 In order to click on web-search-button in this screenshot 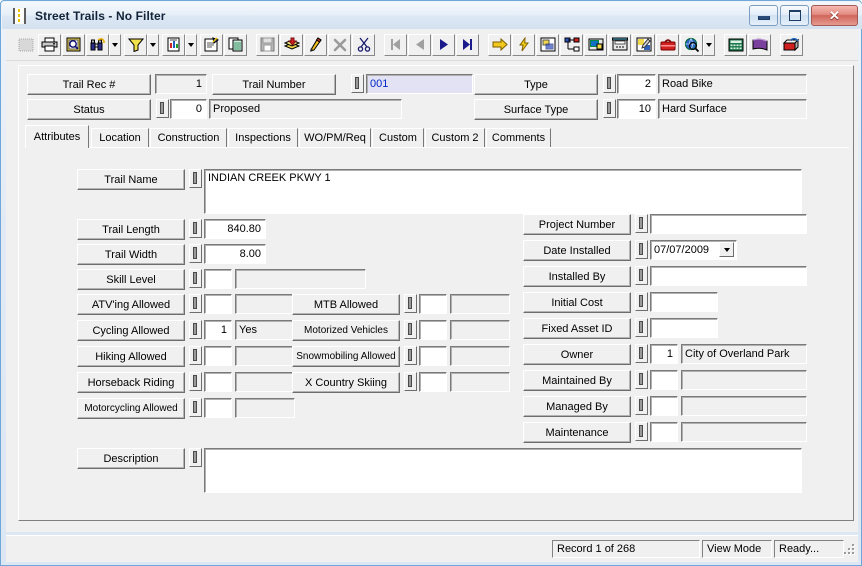, I will do `click(691, 44)`.